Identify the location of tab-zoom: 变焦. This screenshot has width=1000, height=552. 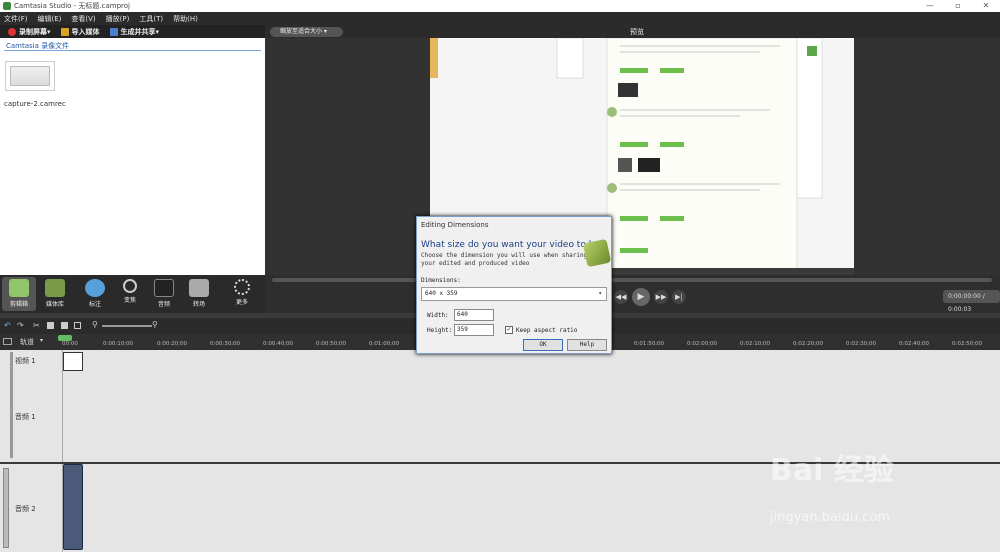
(130, 294).